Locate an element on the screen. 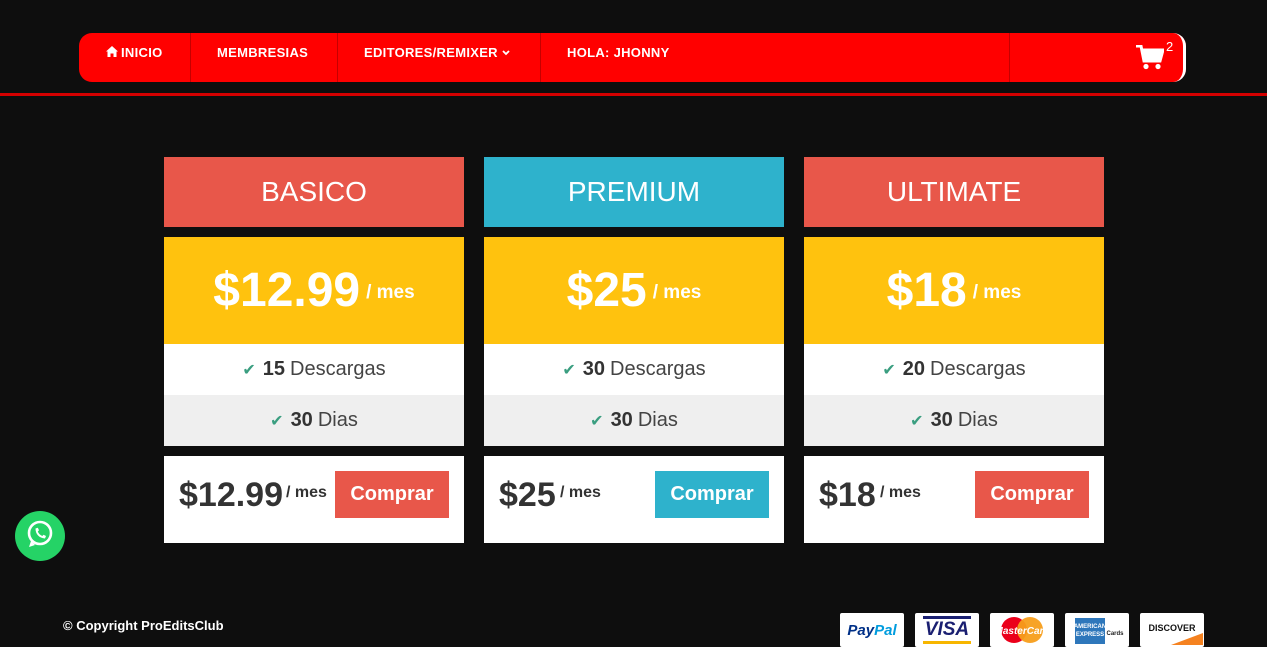  nav-user-label: HOLA: JHONNY is located at coordinates (618, 52).